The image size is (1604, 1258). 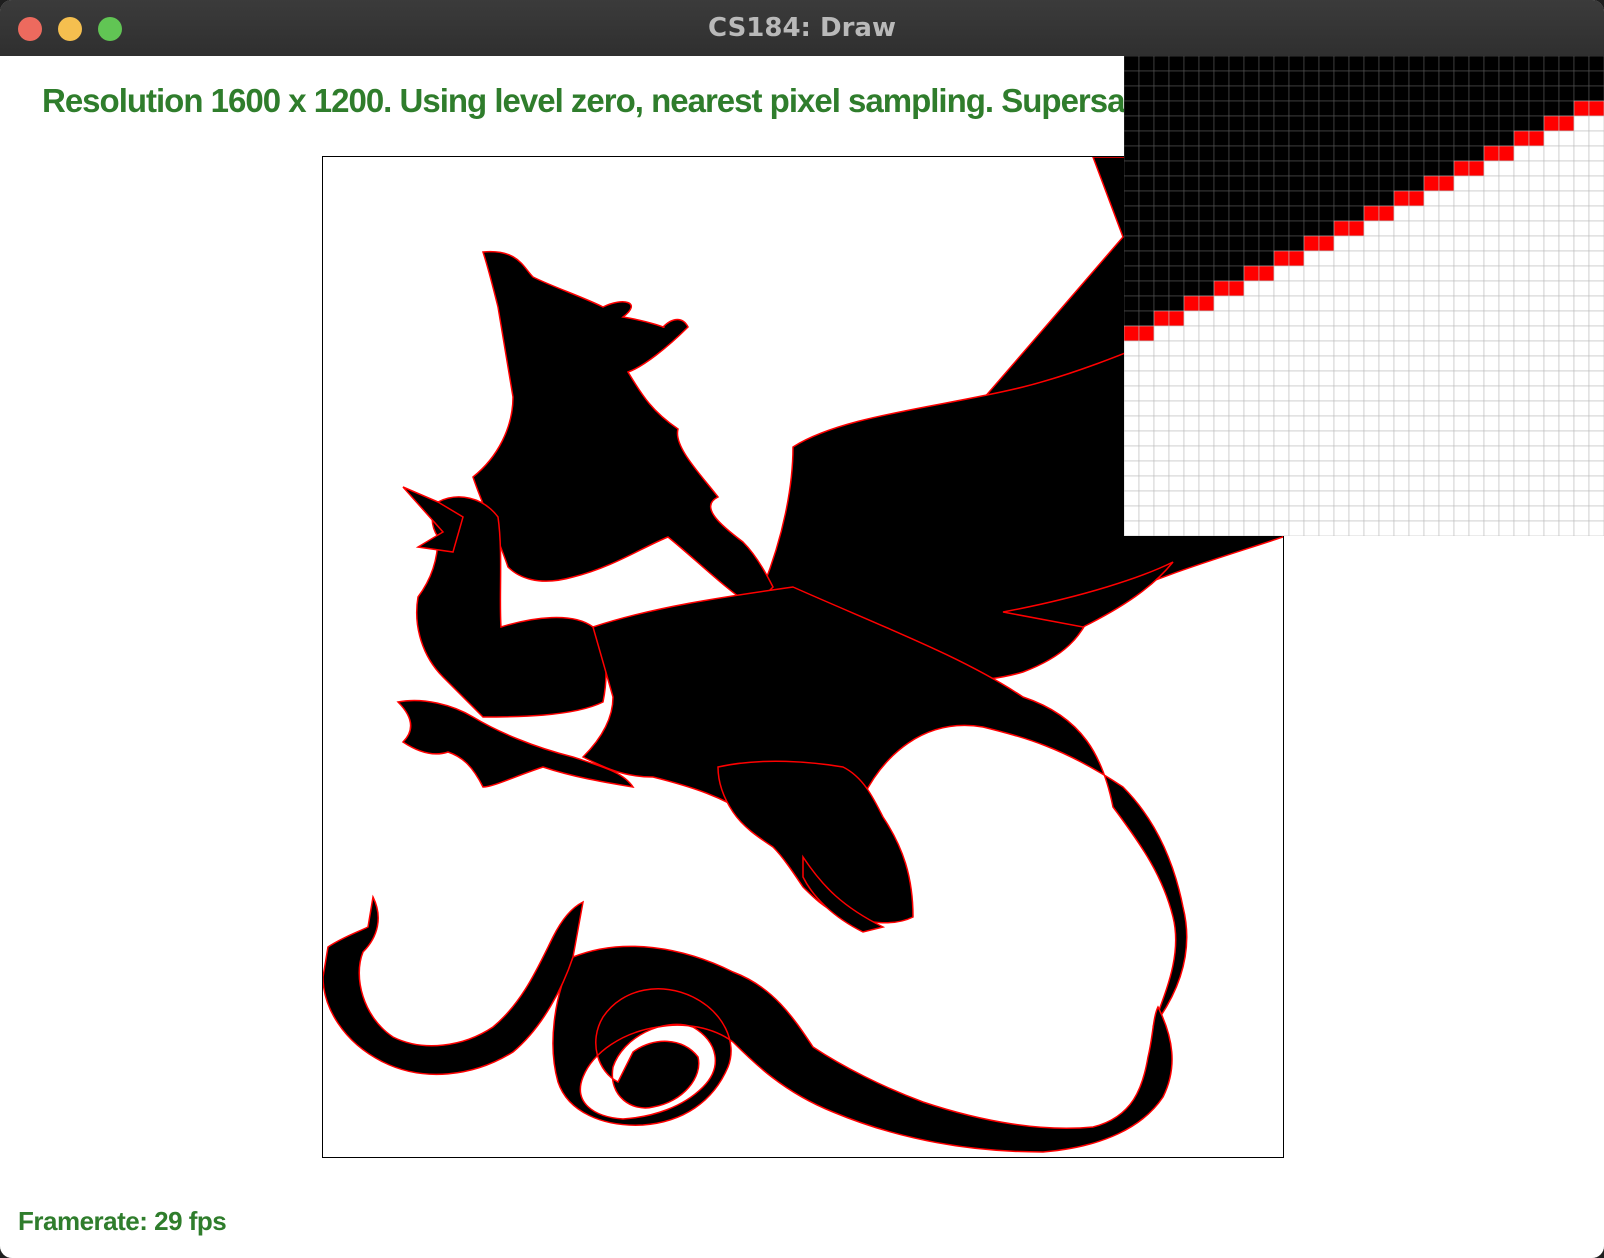 I want to click on pixel-zoom-inspector, so click(x=1363, y=296).